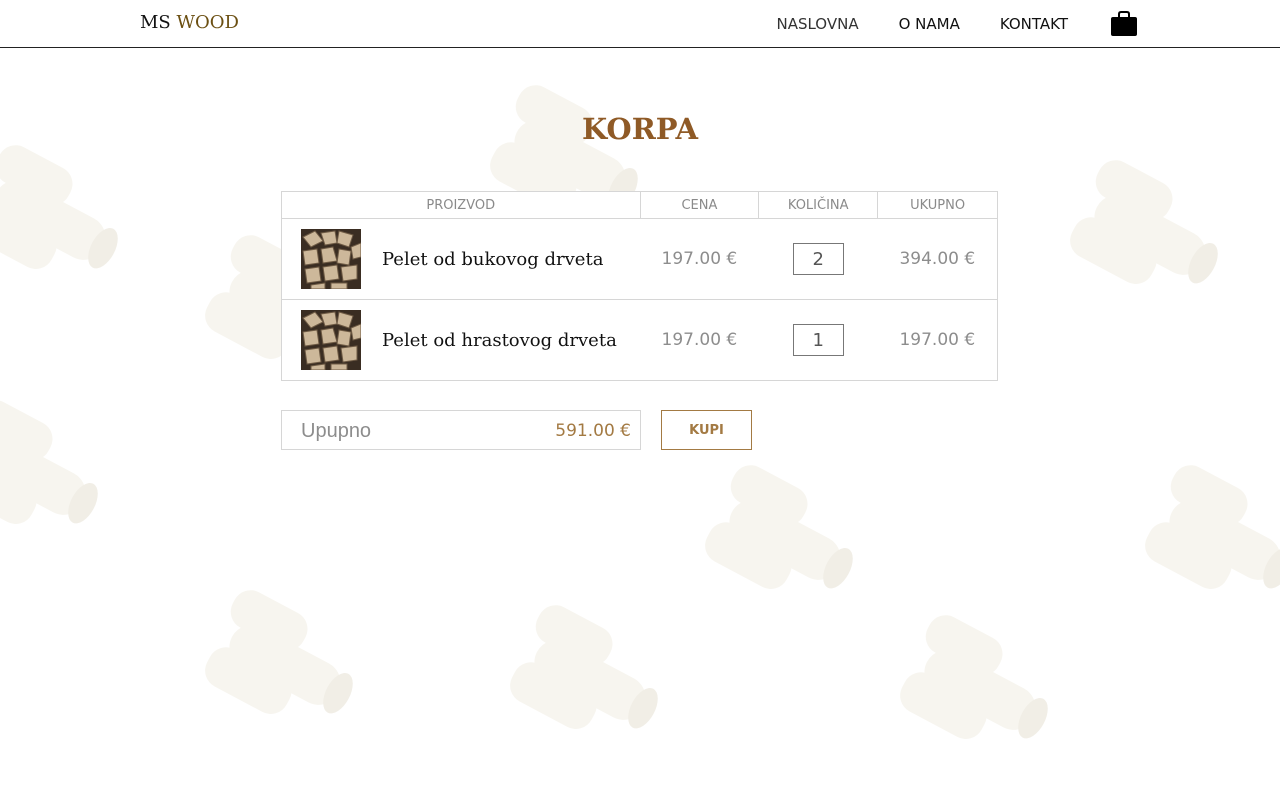 The image size is (1280, 800). I want to click on cart-header-row: PROIZVOD CENA KOLIČINA UKUPNO, so click(639, 205).